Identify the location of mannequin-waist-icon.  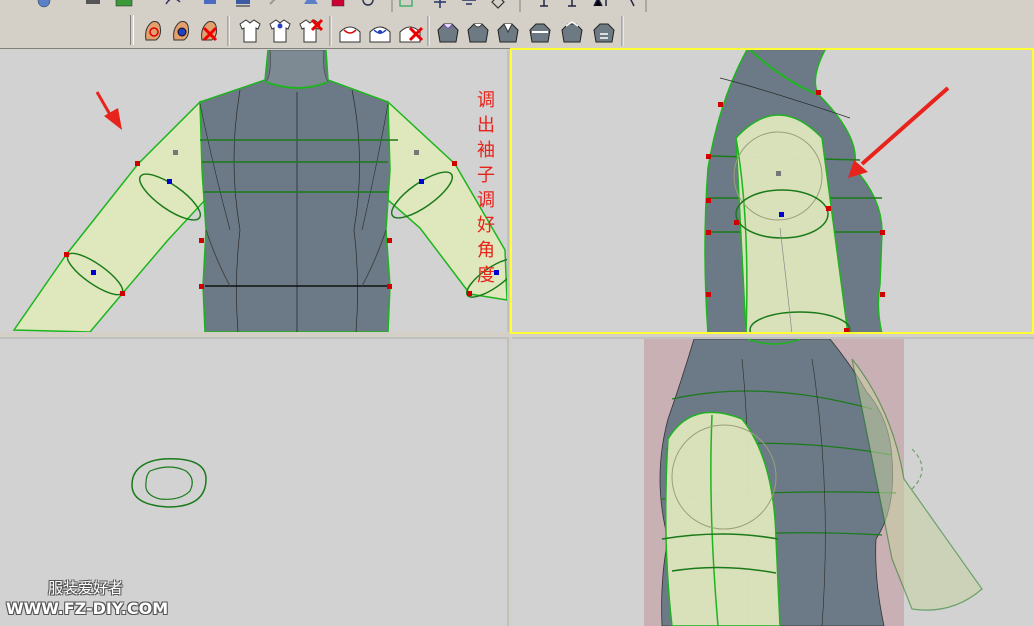
(572, 32).